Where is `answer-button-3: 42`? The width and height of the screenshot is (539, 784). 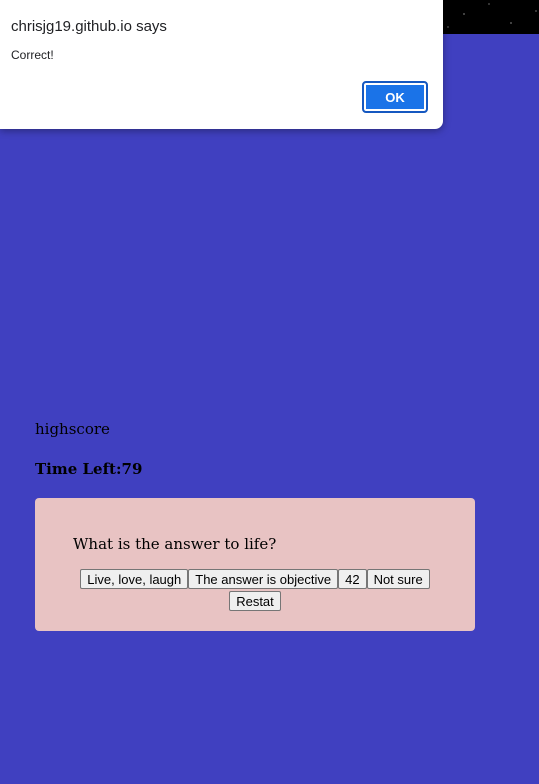
answer-button-3: 42 is located at coordinates (352, 579).